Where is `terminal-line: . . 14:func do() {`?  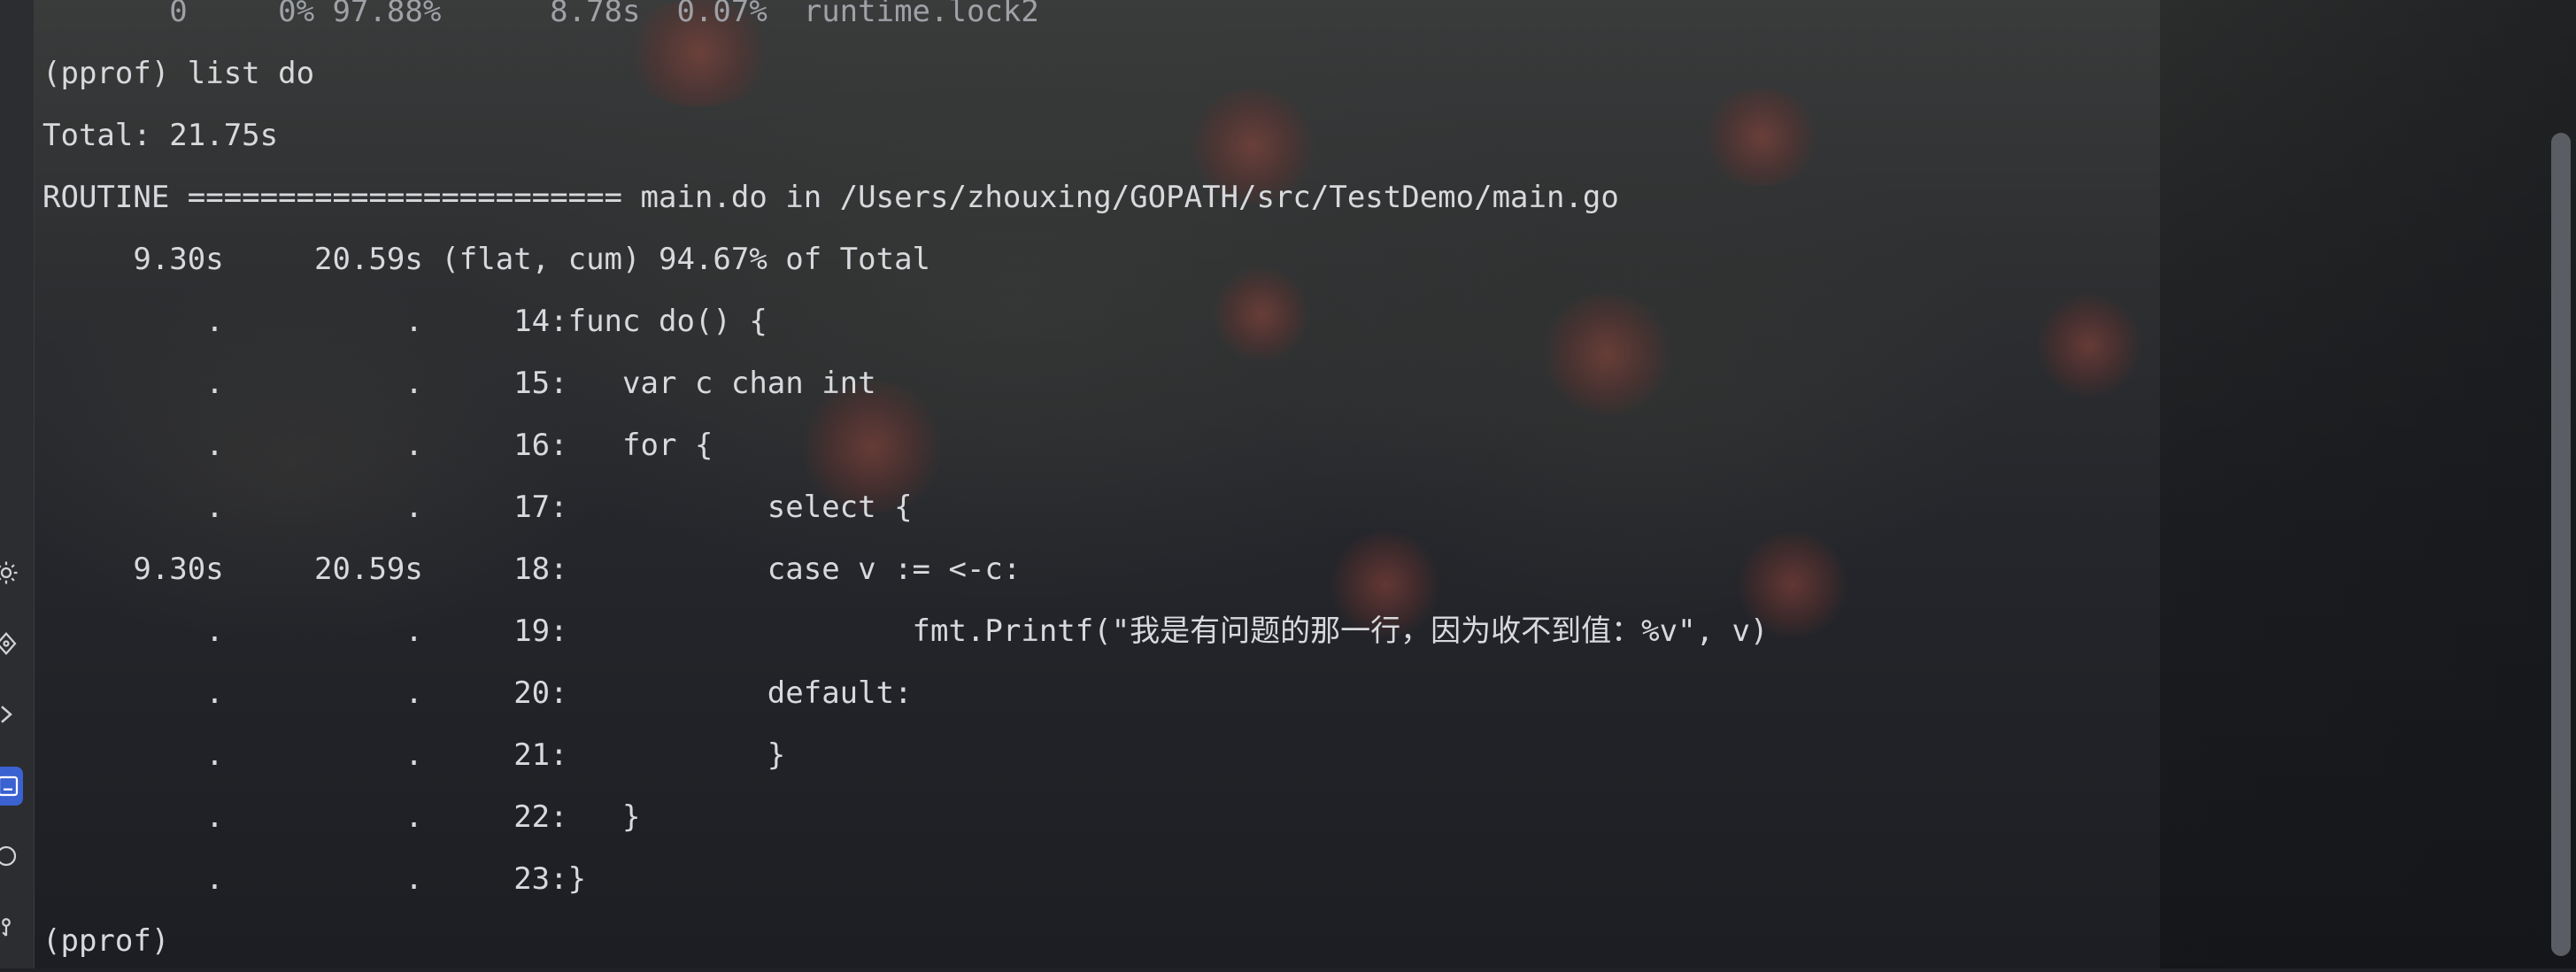 terminal-line: . . 14:func do() { is located at coordinates (404, 321).